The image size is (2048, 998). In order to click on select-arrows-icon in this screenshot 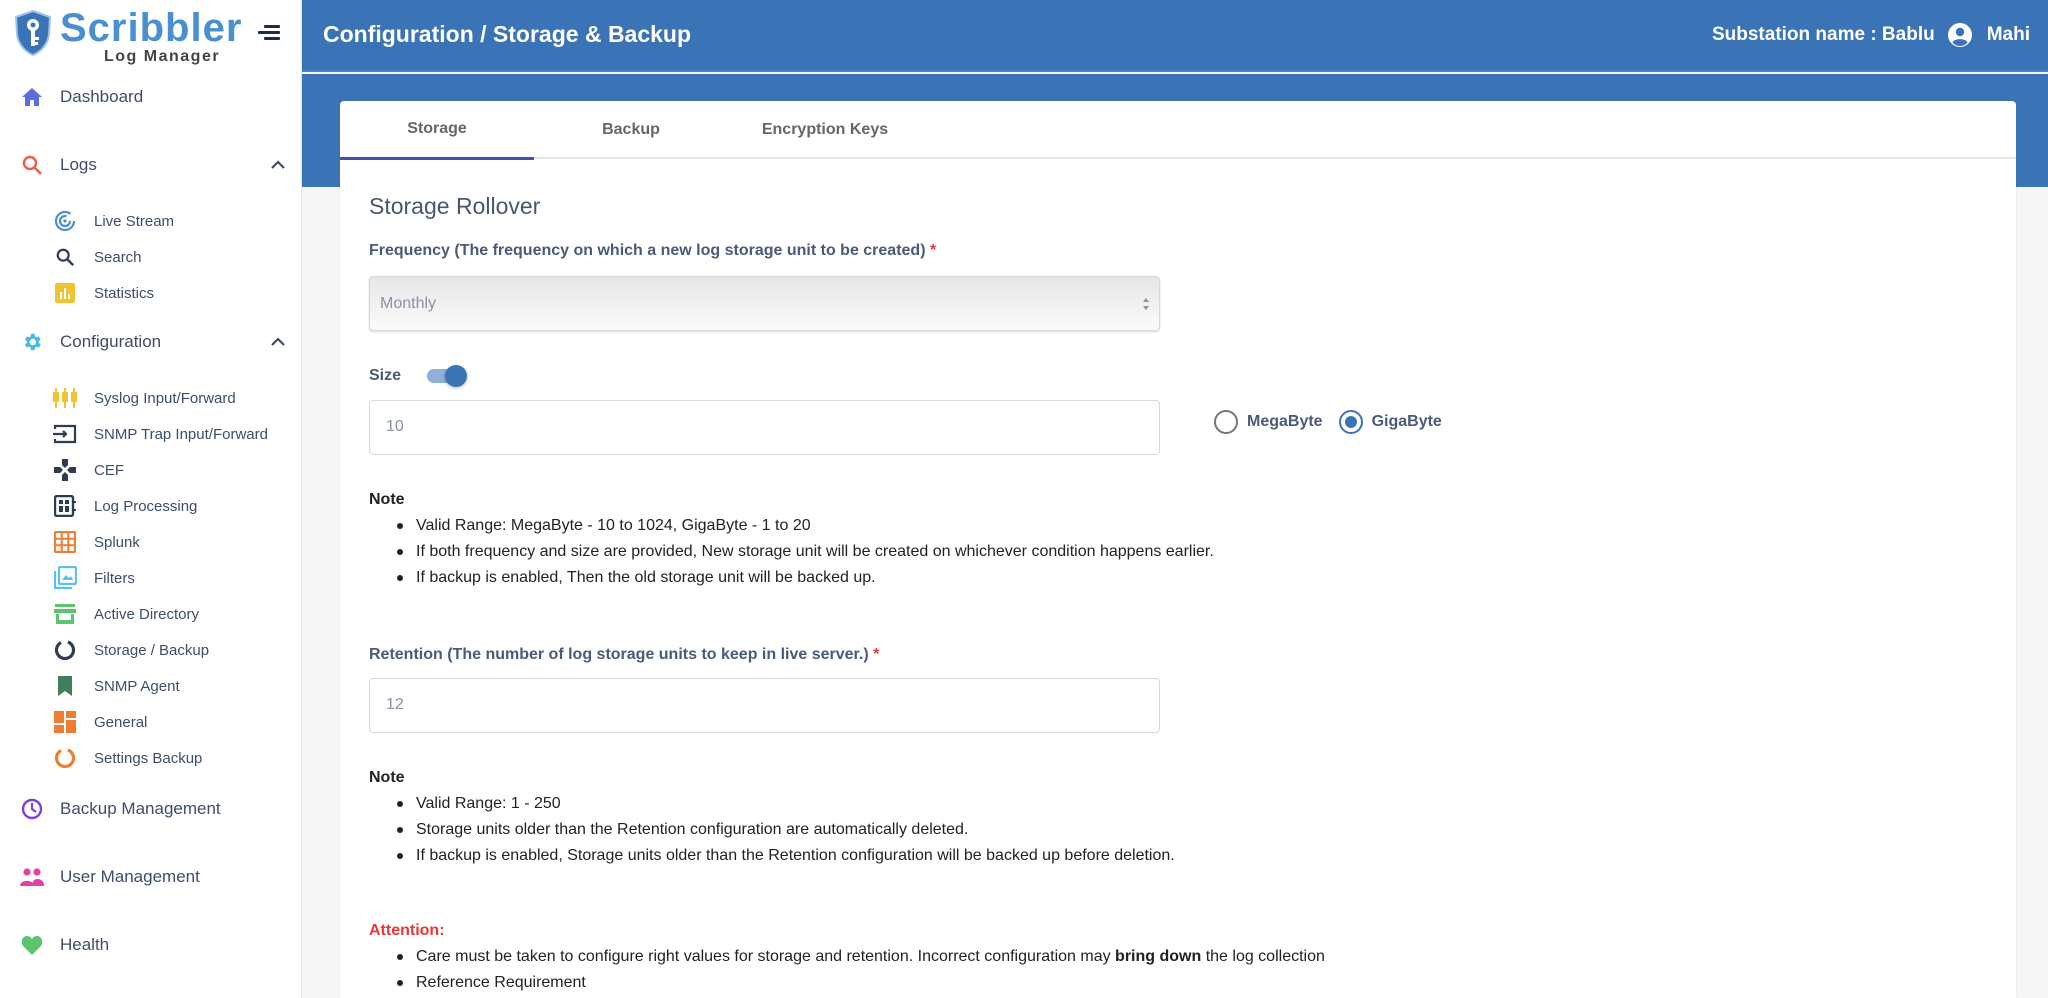, I will do `click(1146, 304)`.